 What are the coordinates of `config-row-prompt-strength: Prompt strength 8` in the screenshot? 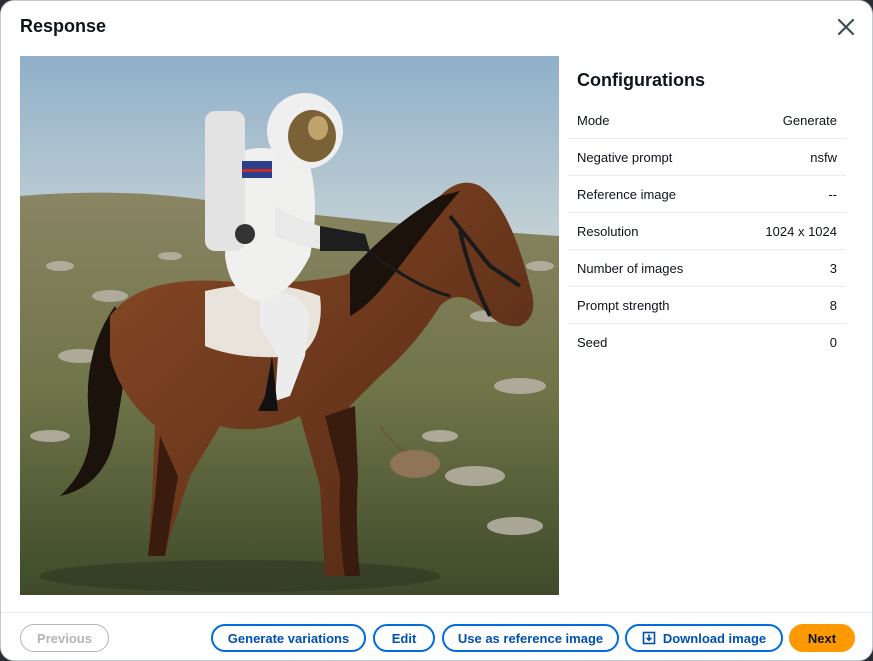 It's located at (707, 305).